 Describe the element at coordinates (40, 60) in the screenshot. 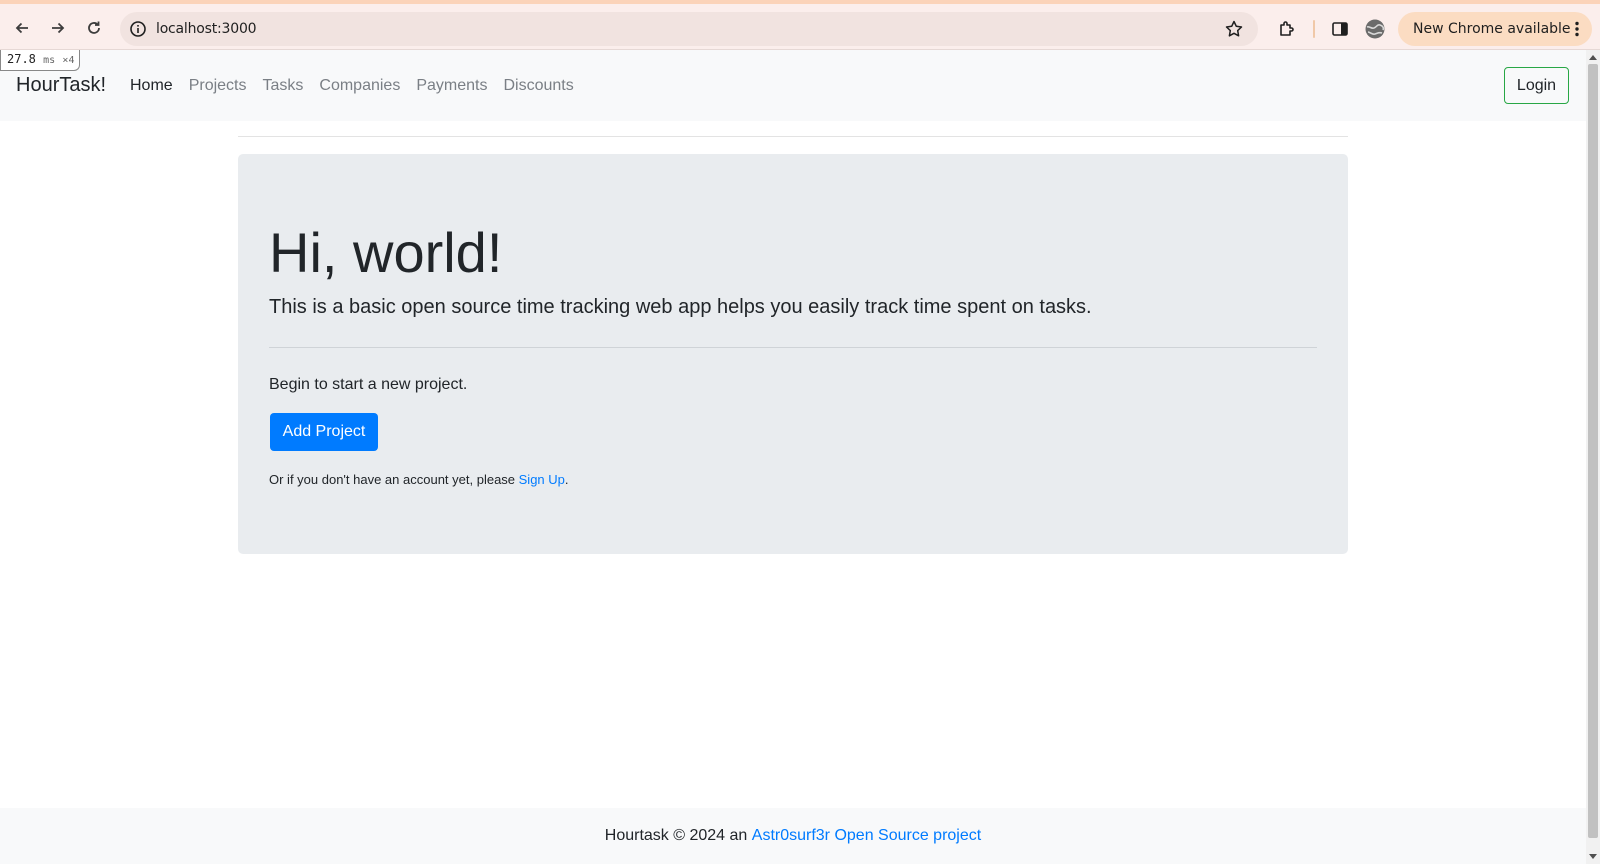

I see `perf-monitor-badge: 27.8 ms ×4` at that location.